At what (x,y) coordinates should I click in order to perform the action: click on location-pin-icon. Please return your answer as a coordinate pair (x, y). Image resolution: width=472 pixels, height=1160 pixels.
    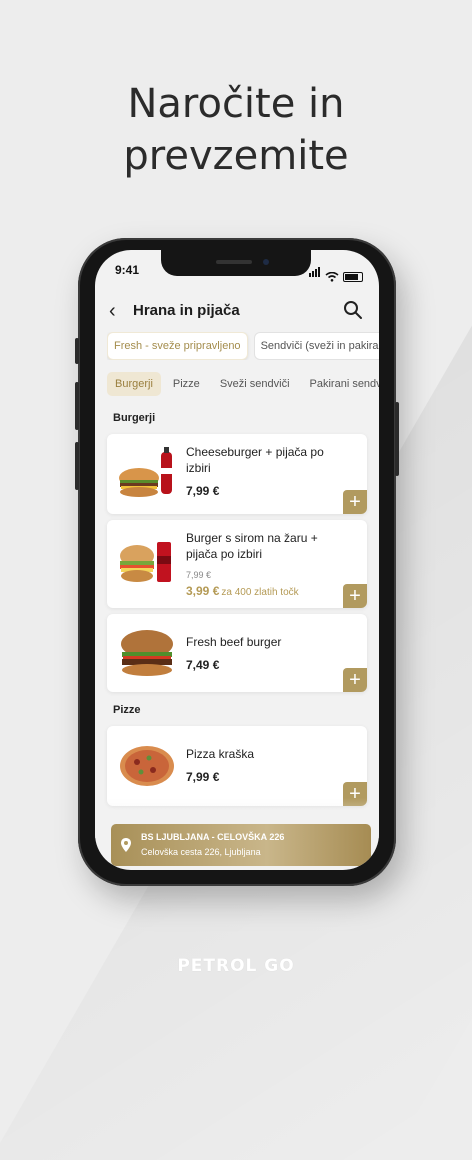
    Looking at the image, I should click on (126, 845).